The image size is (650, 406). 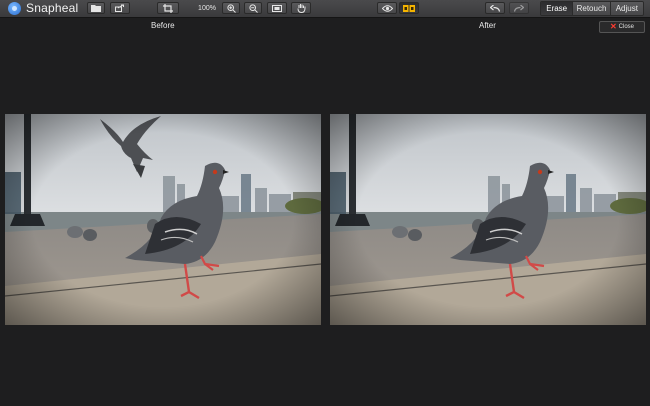 I want to click on zoom-in-icon, so click(x=231, y=8).